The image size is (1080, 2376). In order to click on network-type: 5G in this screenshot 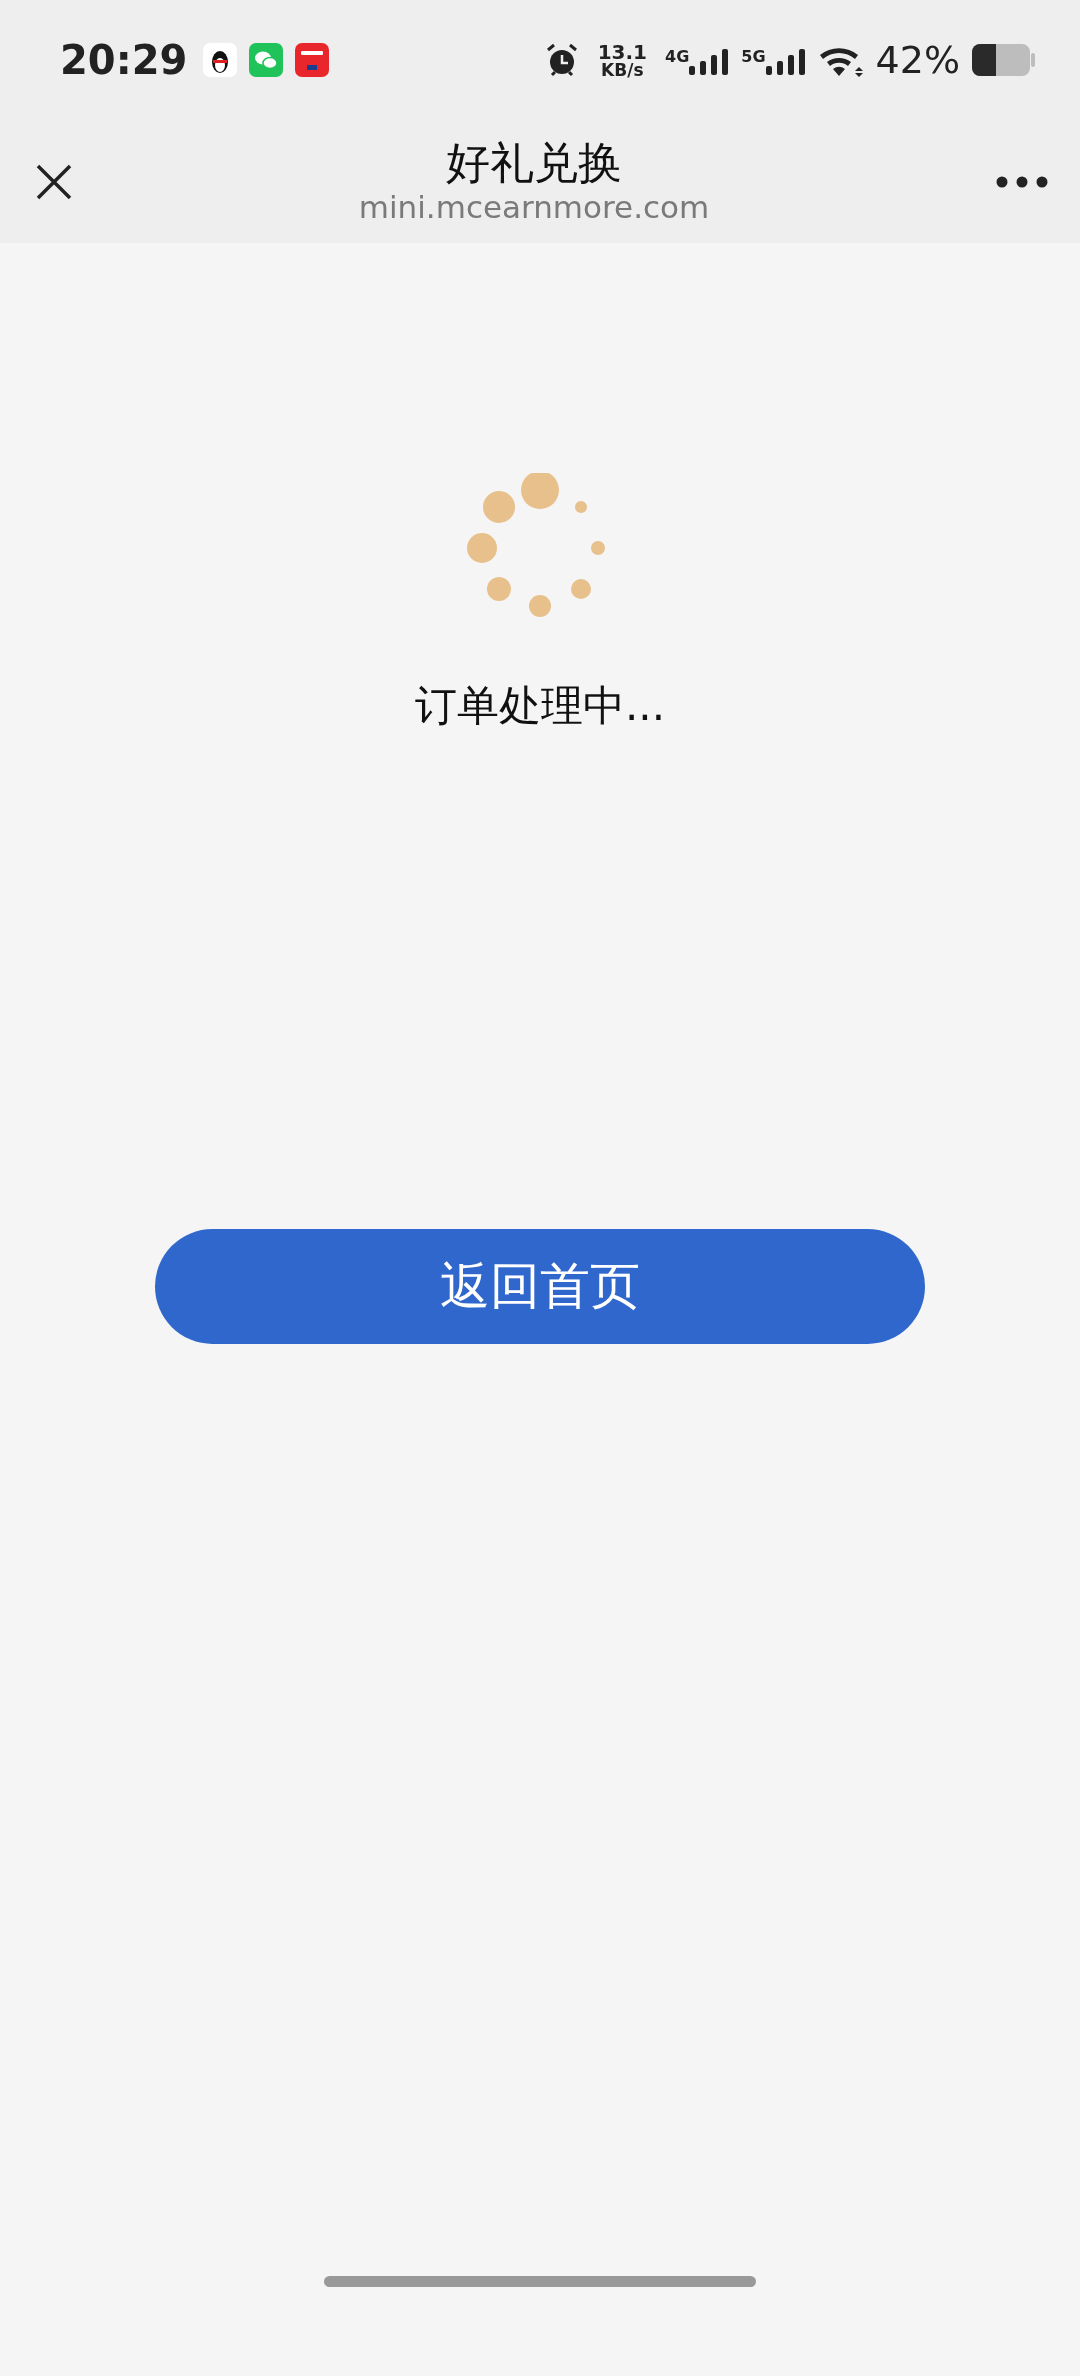, I will do `click(753, 57)`.